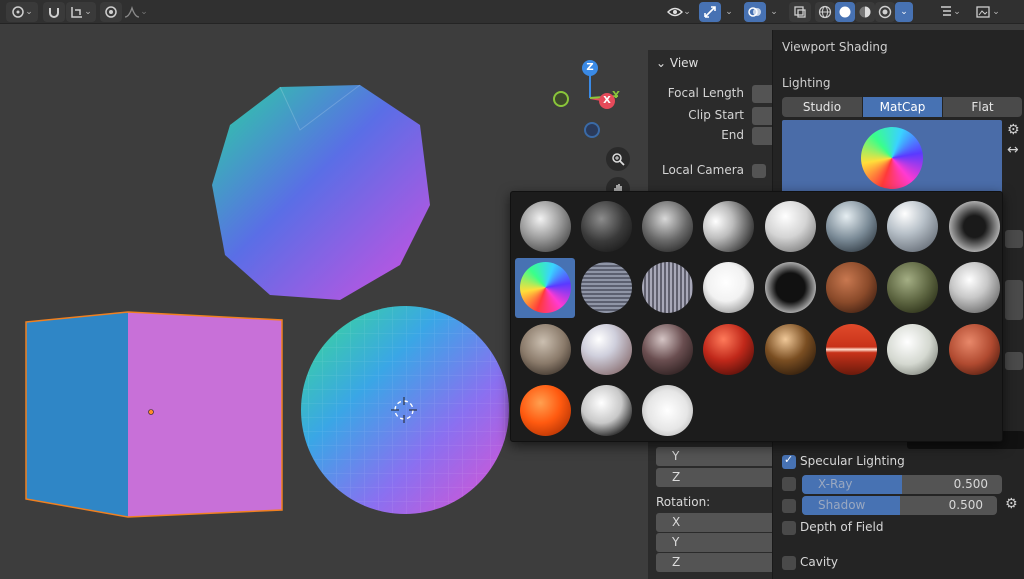 This screenshot has height=579, width=1024. I want to click on zoom-button, so click(618, 159).